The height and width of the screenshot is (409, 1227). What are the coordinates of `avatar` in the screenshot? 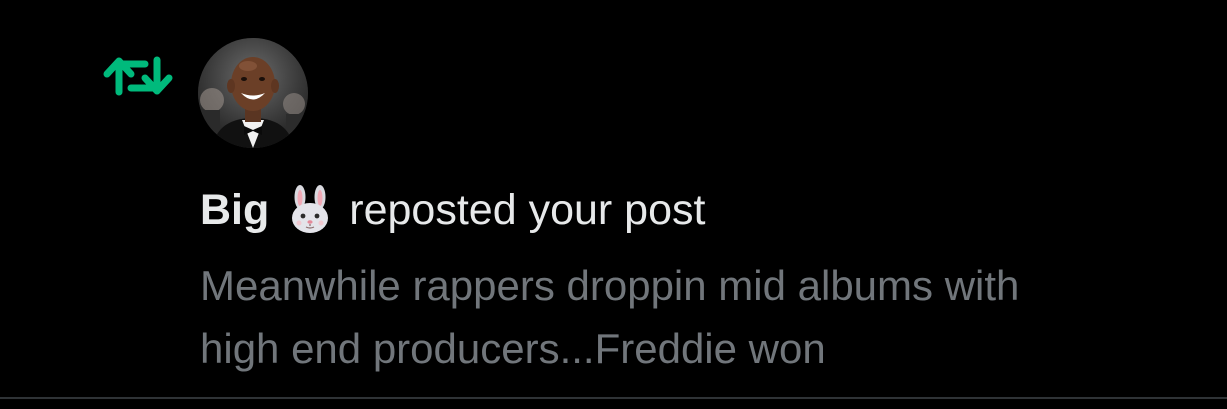 It's located at (253, 93).